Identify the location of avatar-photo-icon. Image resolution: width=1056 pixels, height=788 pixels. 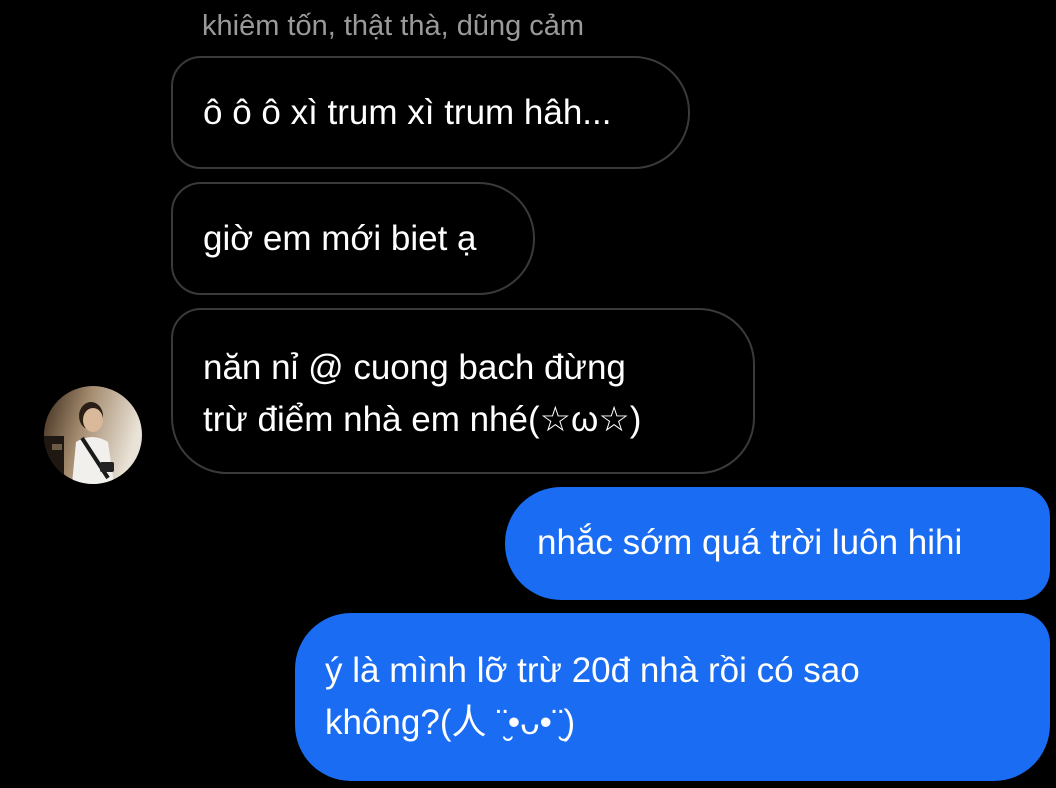
(93, 435).